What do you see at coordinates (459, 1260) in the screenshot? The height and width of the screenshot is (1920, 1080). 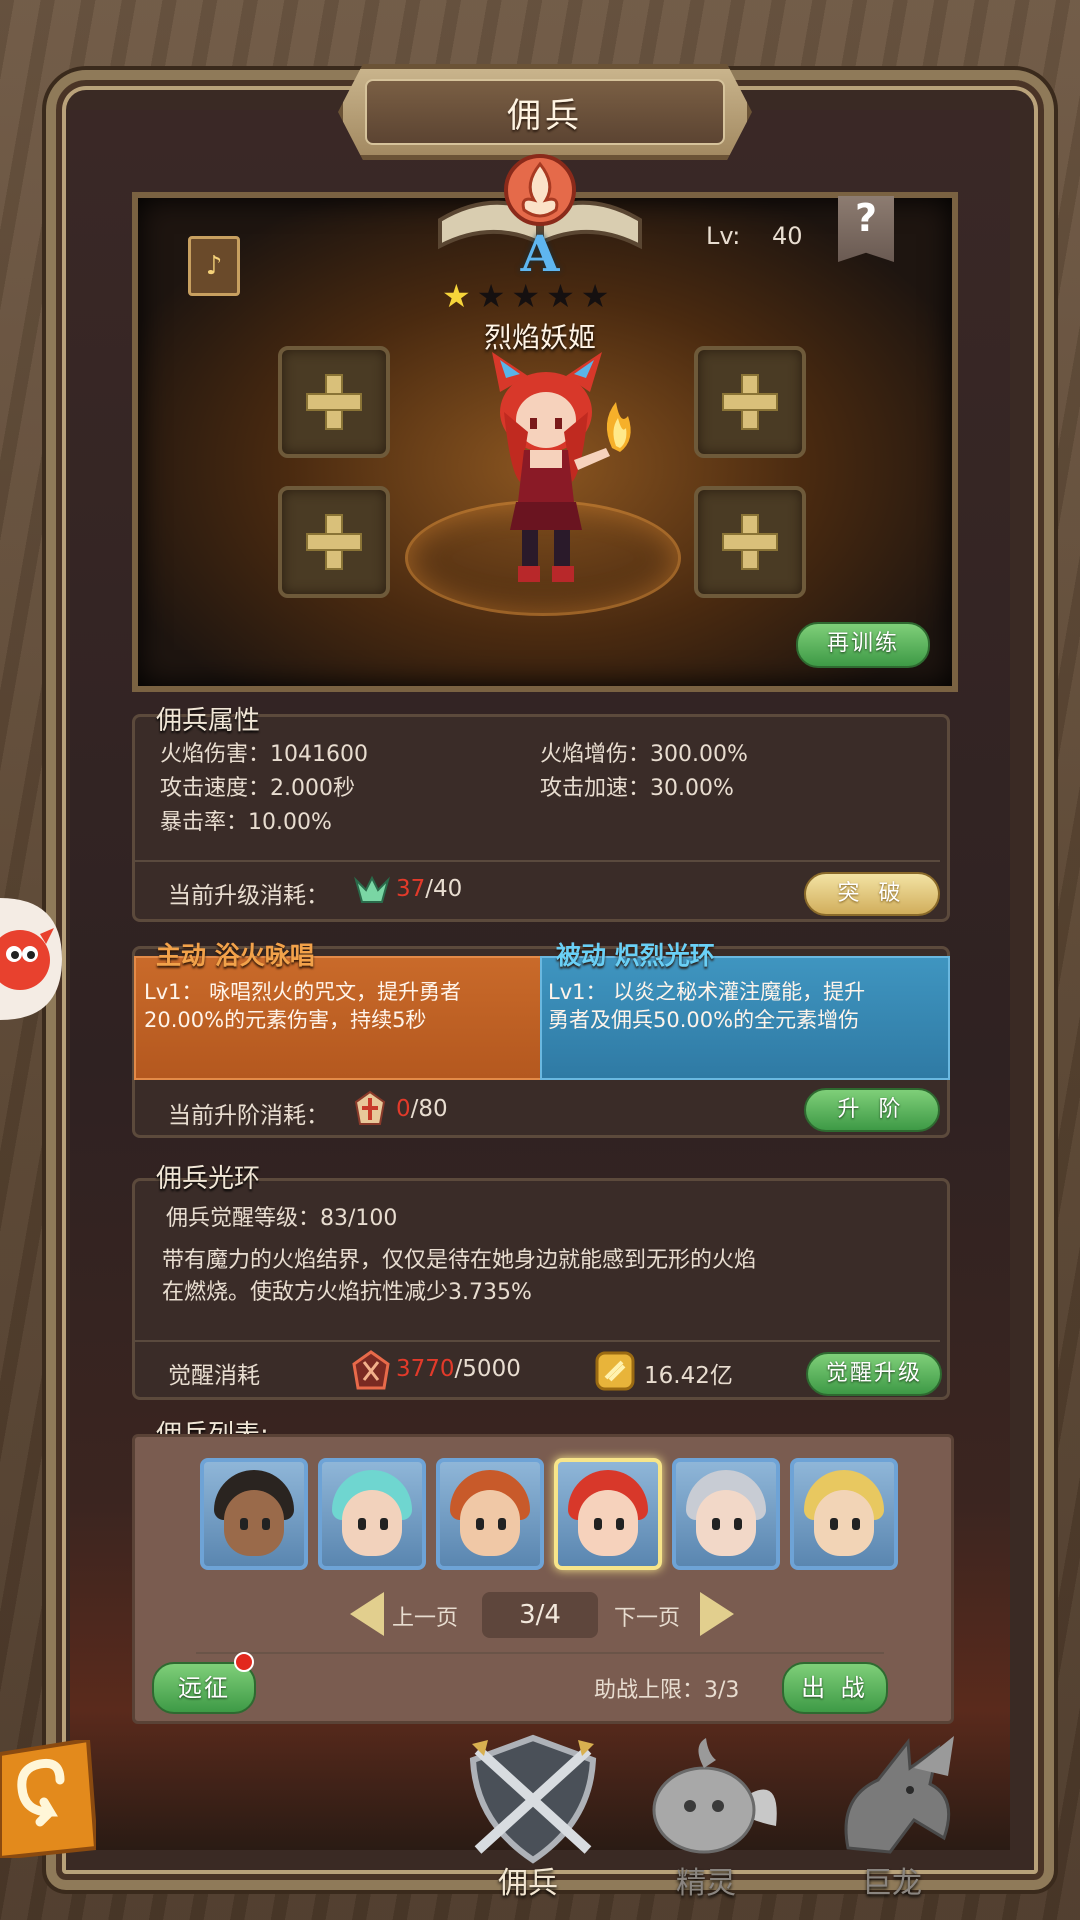 I see `aura-desc-line1: 带有魔力的火焰结界，仅仅是待在她身边就能感到无形的火焰` at bounding box center [459, 1260].